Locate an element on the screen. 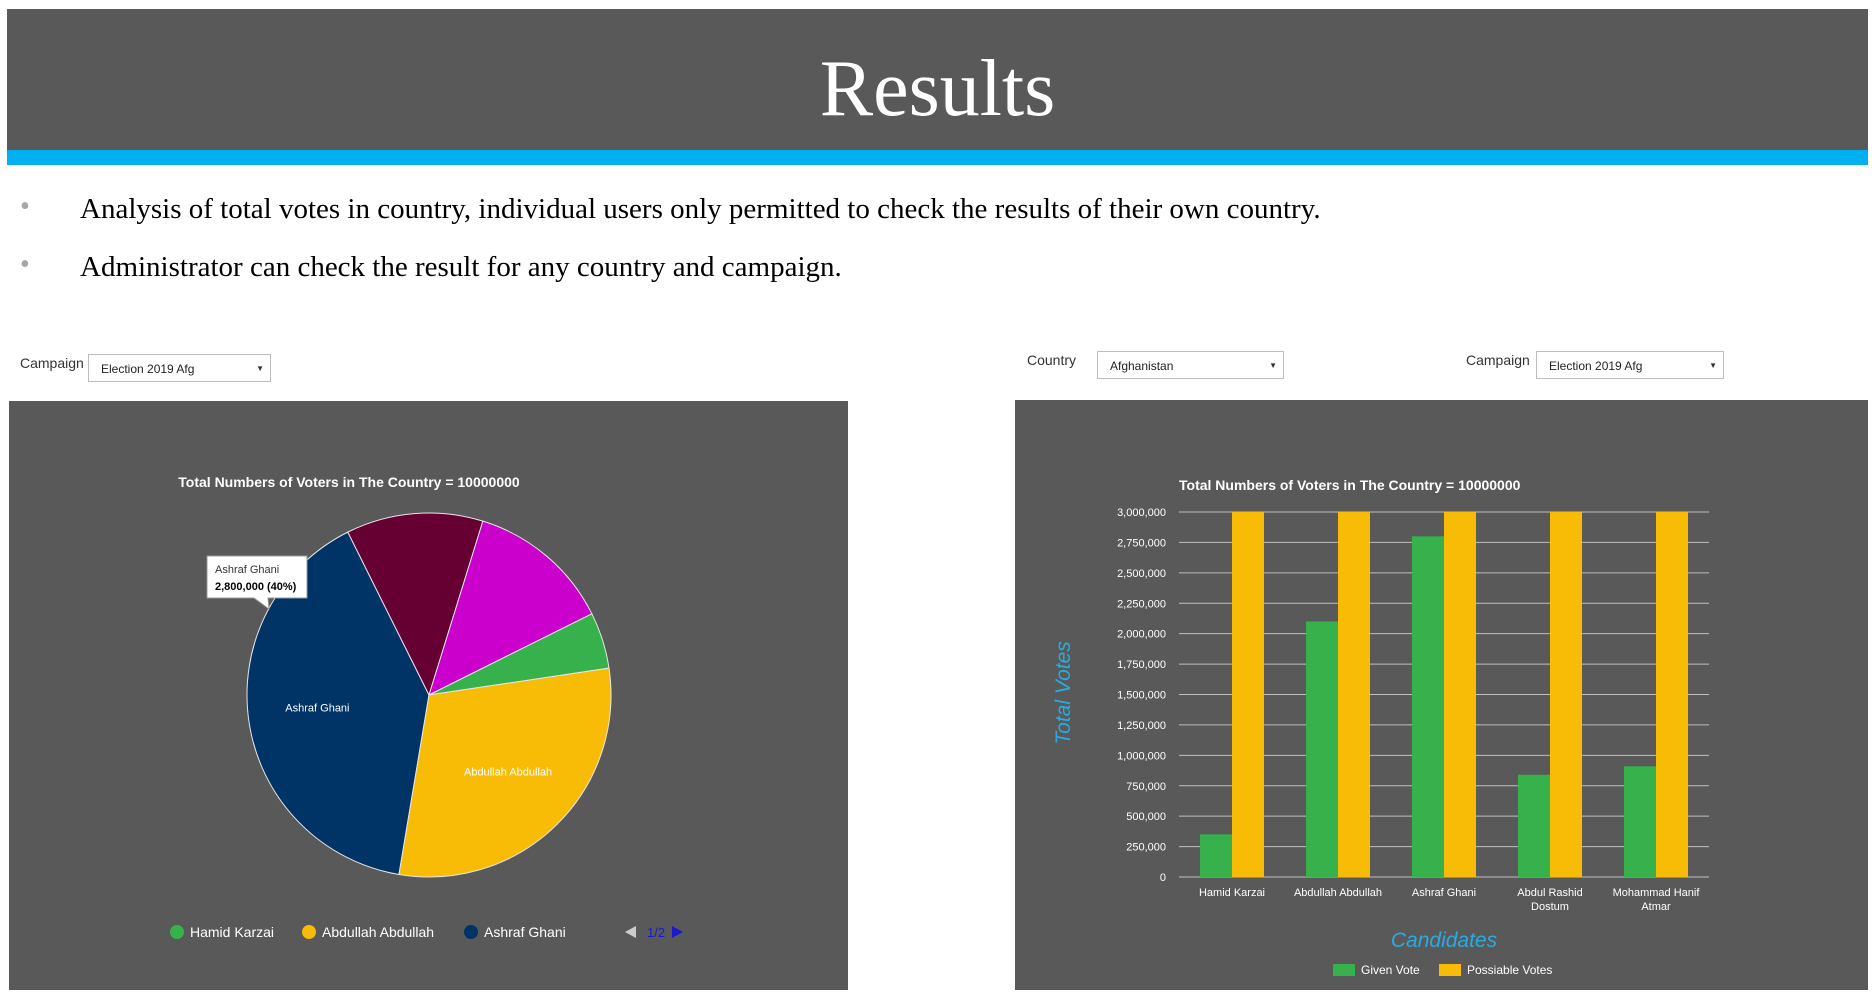 This screenshot has width=1872, height=1002. pie-data-label: Abdullah Abdullah is located at coordinates (508, 773).